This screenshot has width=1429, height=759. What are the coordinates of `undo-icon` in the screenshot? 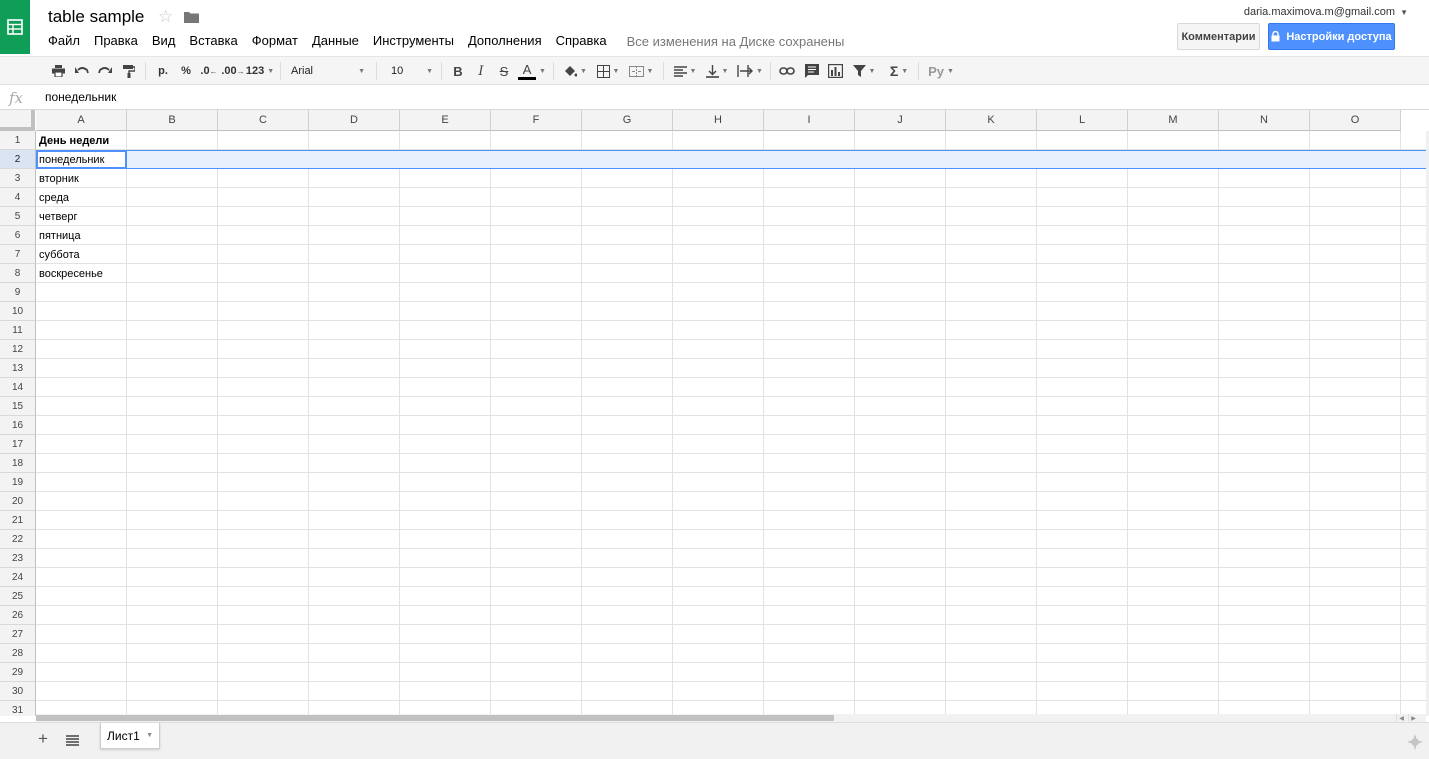 It's located at (82, 71).